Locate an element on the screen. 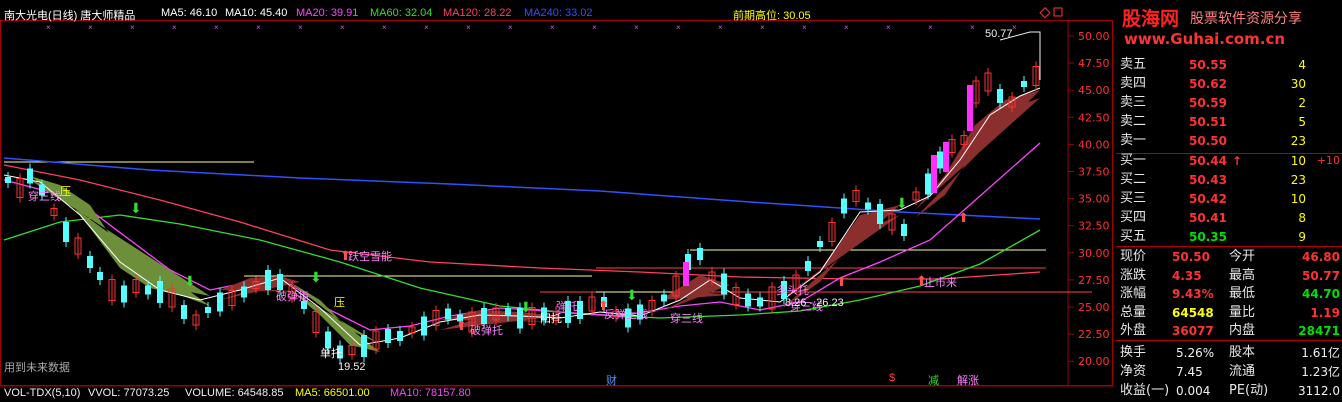 This screenshot has width=1342, height=402. ask-row-4: 卖四 50.62 30 is located at coordinates (1229, 84).